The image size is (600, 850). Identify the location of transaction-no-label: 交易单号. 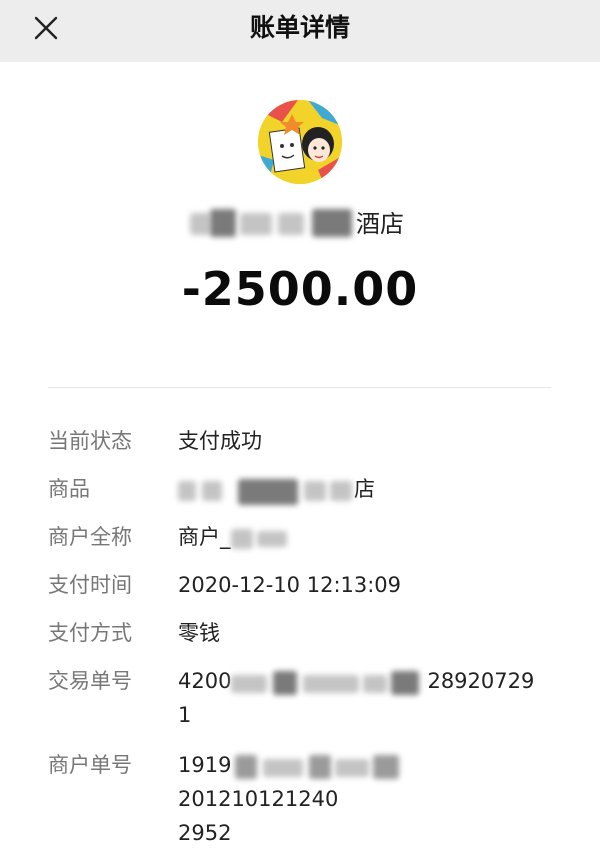
(90, 681).